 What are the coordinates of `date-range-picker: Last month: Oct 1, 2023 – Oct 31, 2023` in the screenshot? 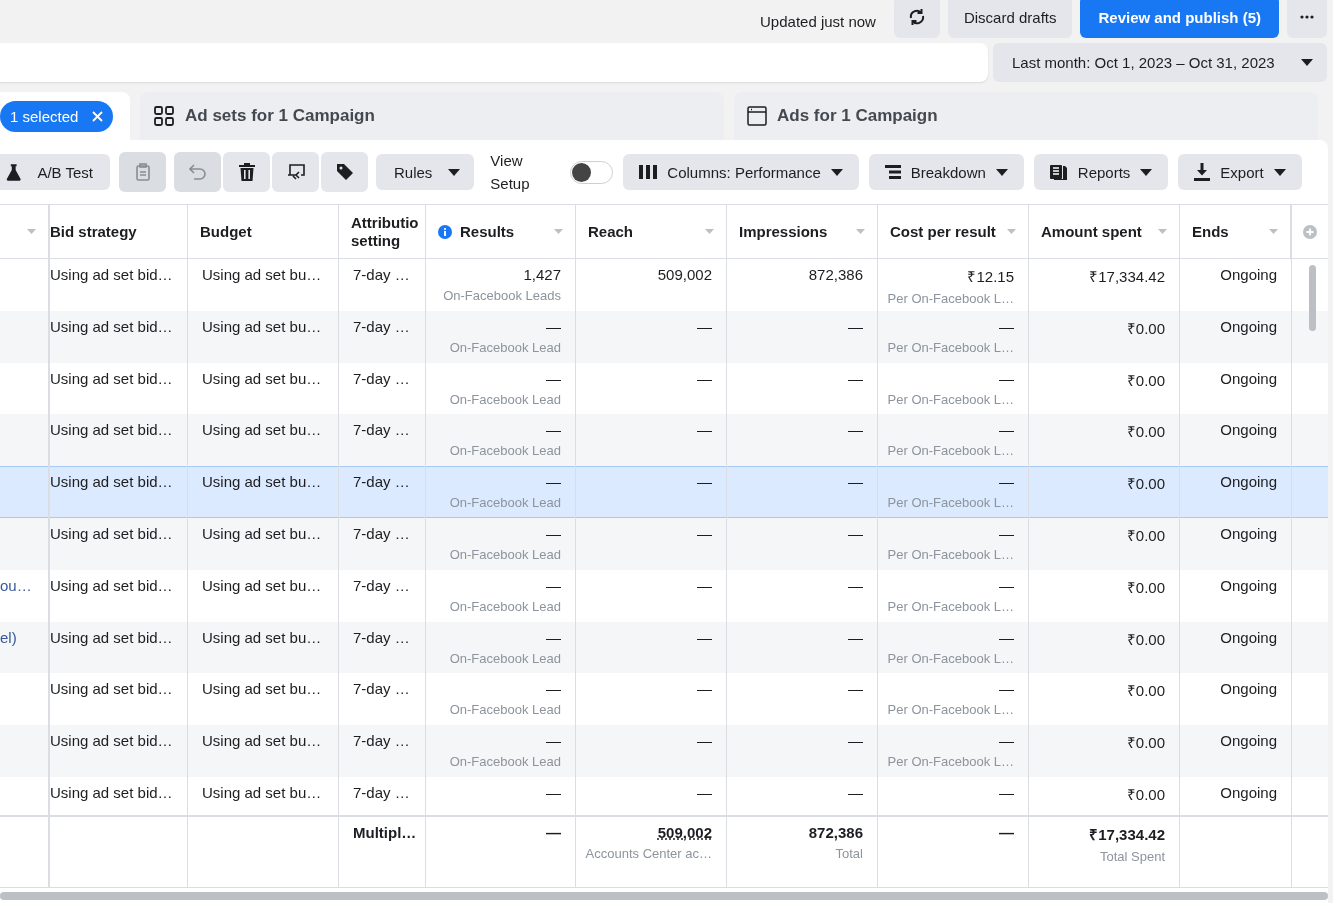 It's located at (1160, 62).